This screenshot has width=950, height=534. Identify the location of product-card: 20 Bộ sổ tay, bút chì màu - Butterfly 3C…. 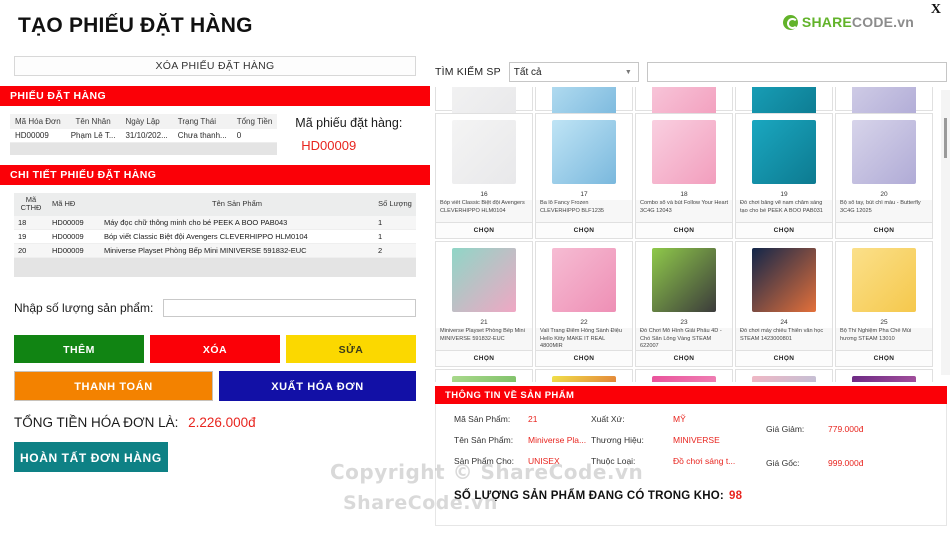
(884, 176).